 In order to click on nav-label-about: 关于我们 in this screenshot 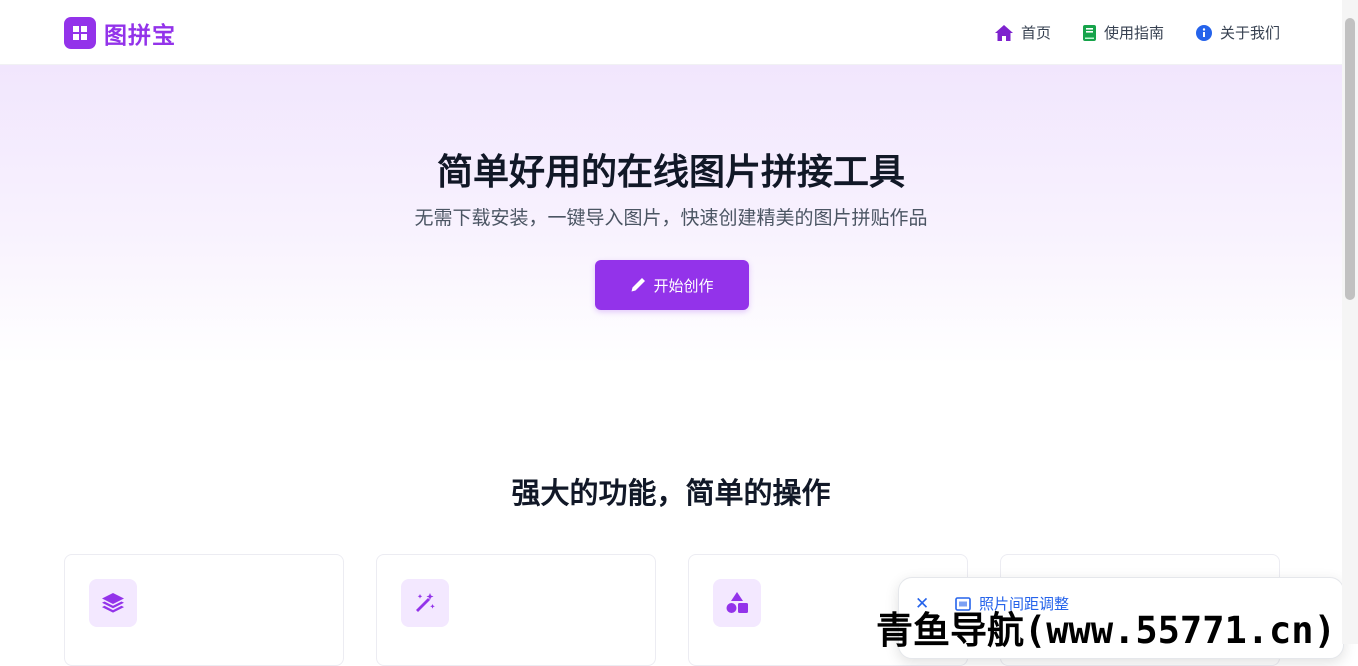, I will do `click(1249, 33)`.